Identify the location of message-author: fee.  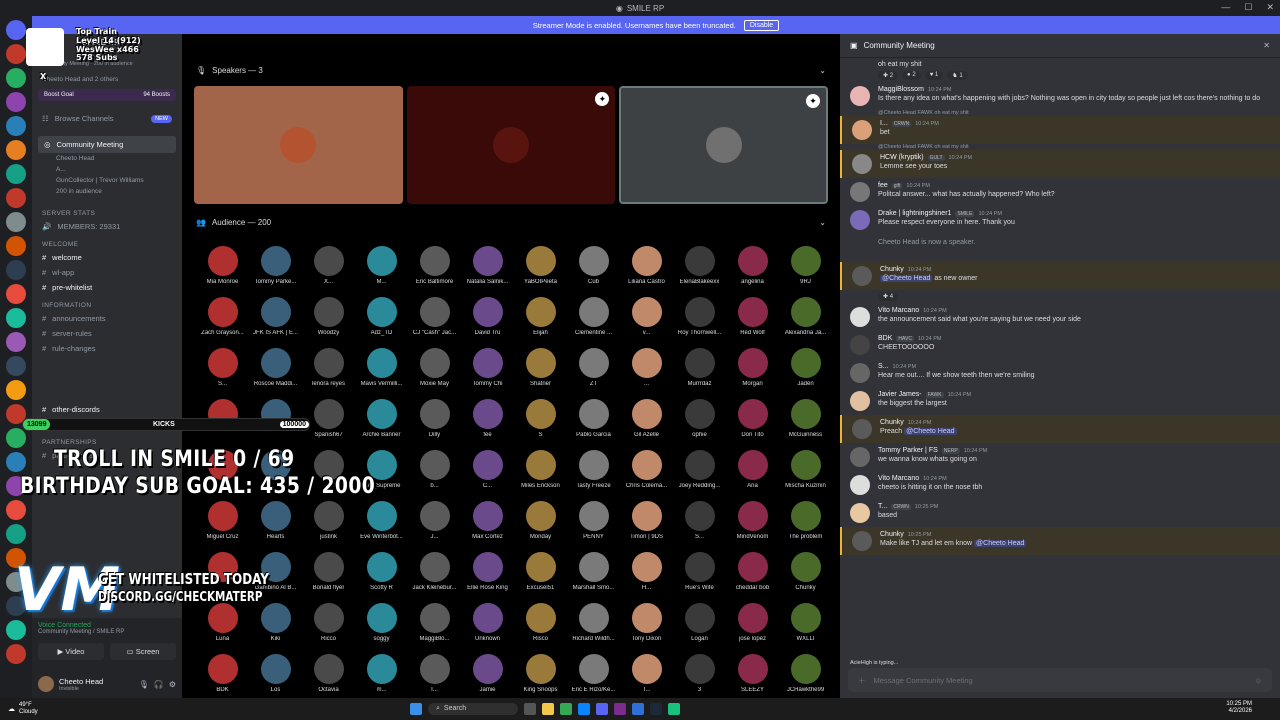
(883, 185).